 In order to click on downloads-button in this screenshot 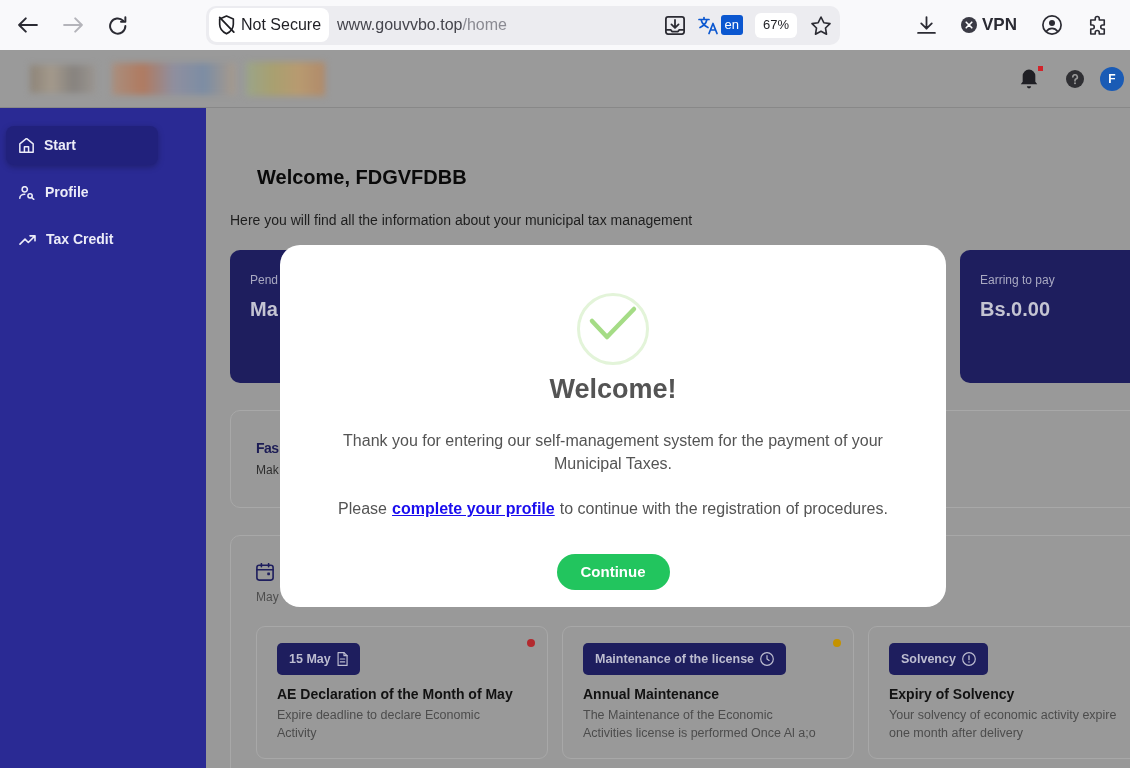, I will do `click(926, 25)`.